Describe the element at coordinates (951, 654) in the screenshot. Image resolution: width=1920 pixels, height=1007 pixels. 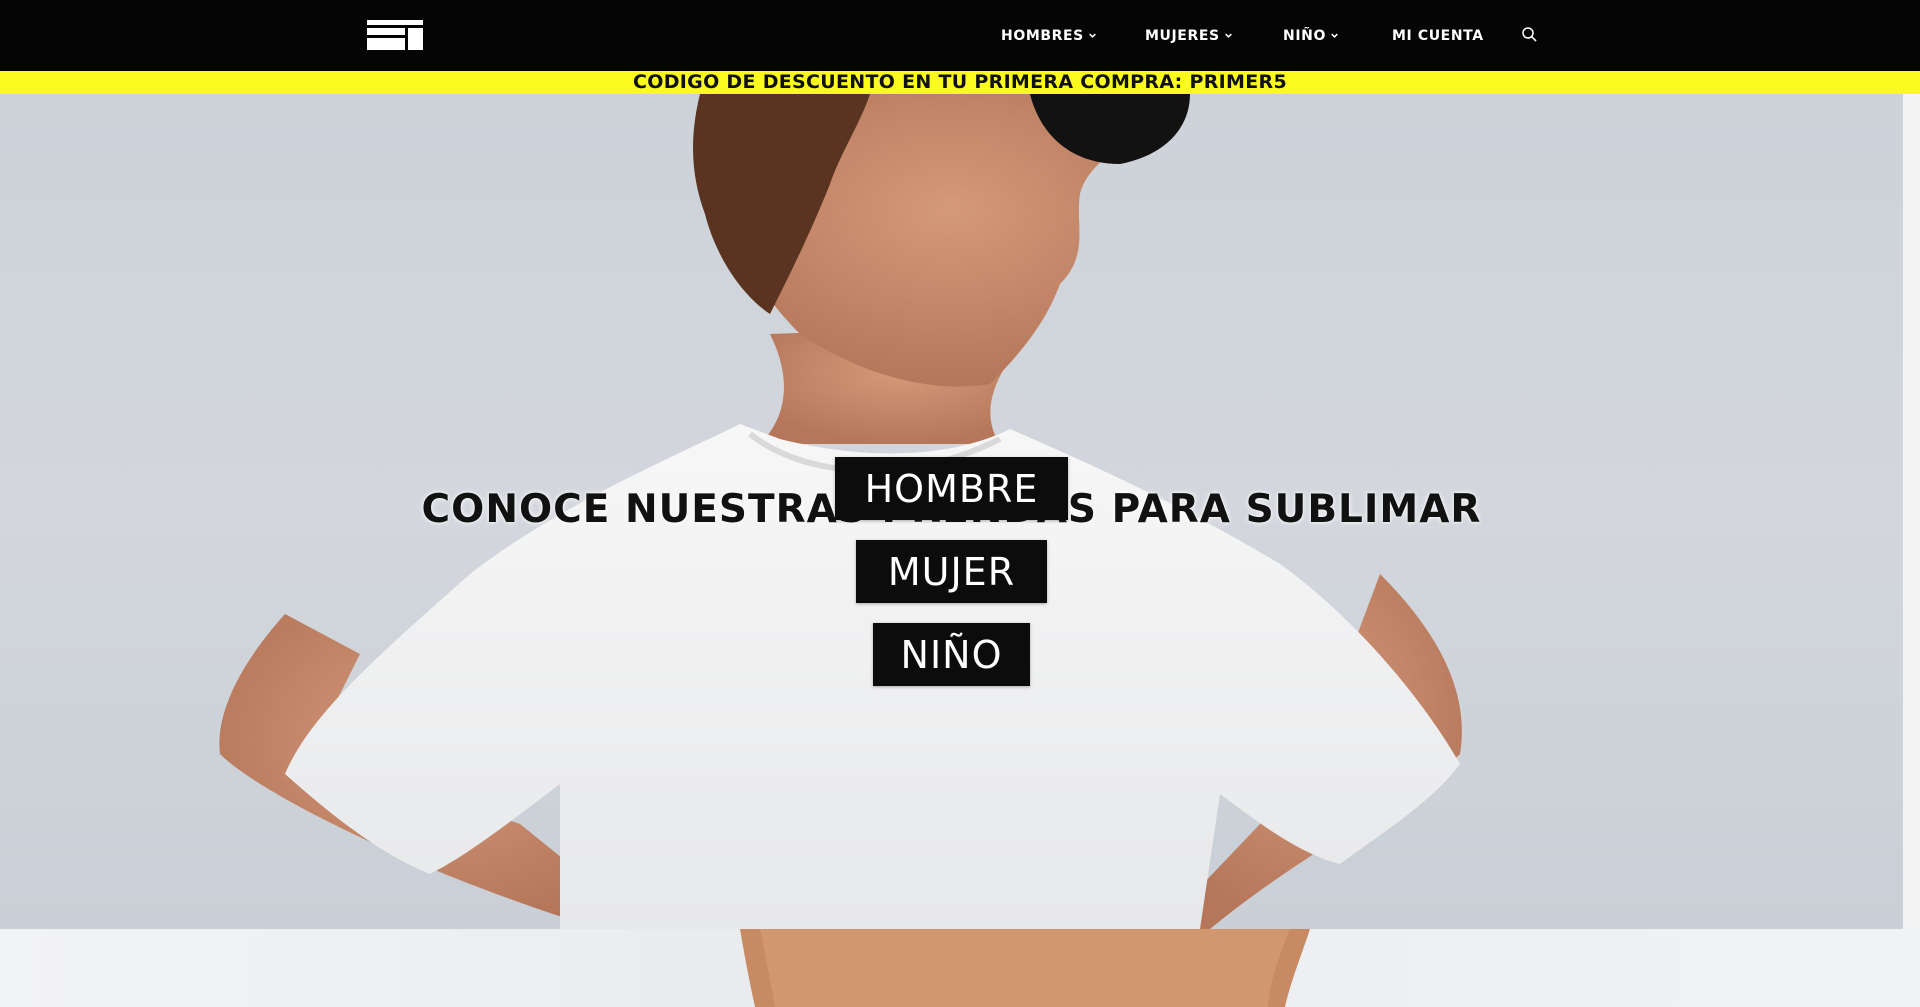
I see `nino-button: NIÑO` at that location.